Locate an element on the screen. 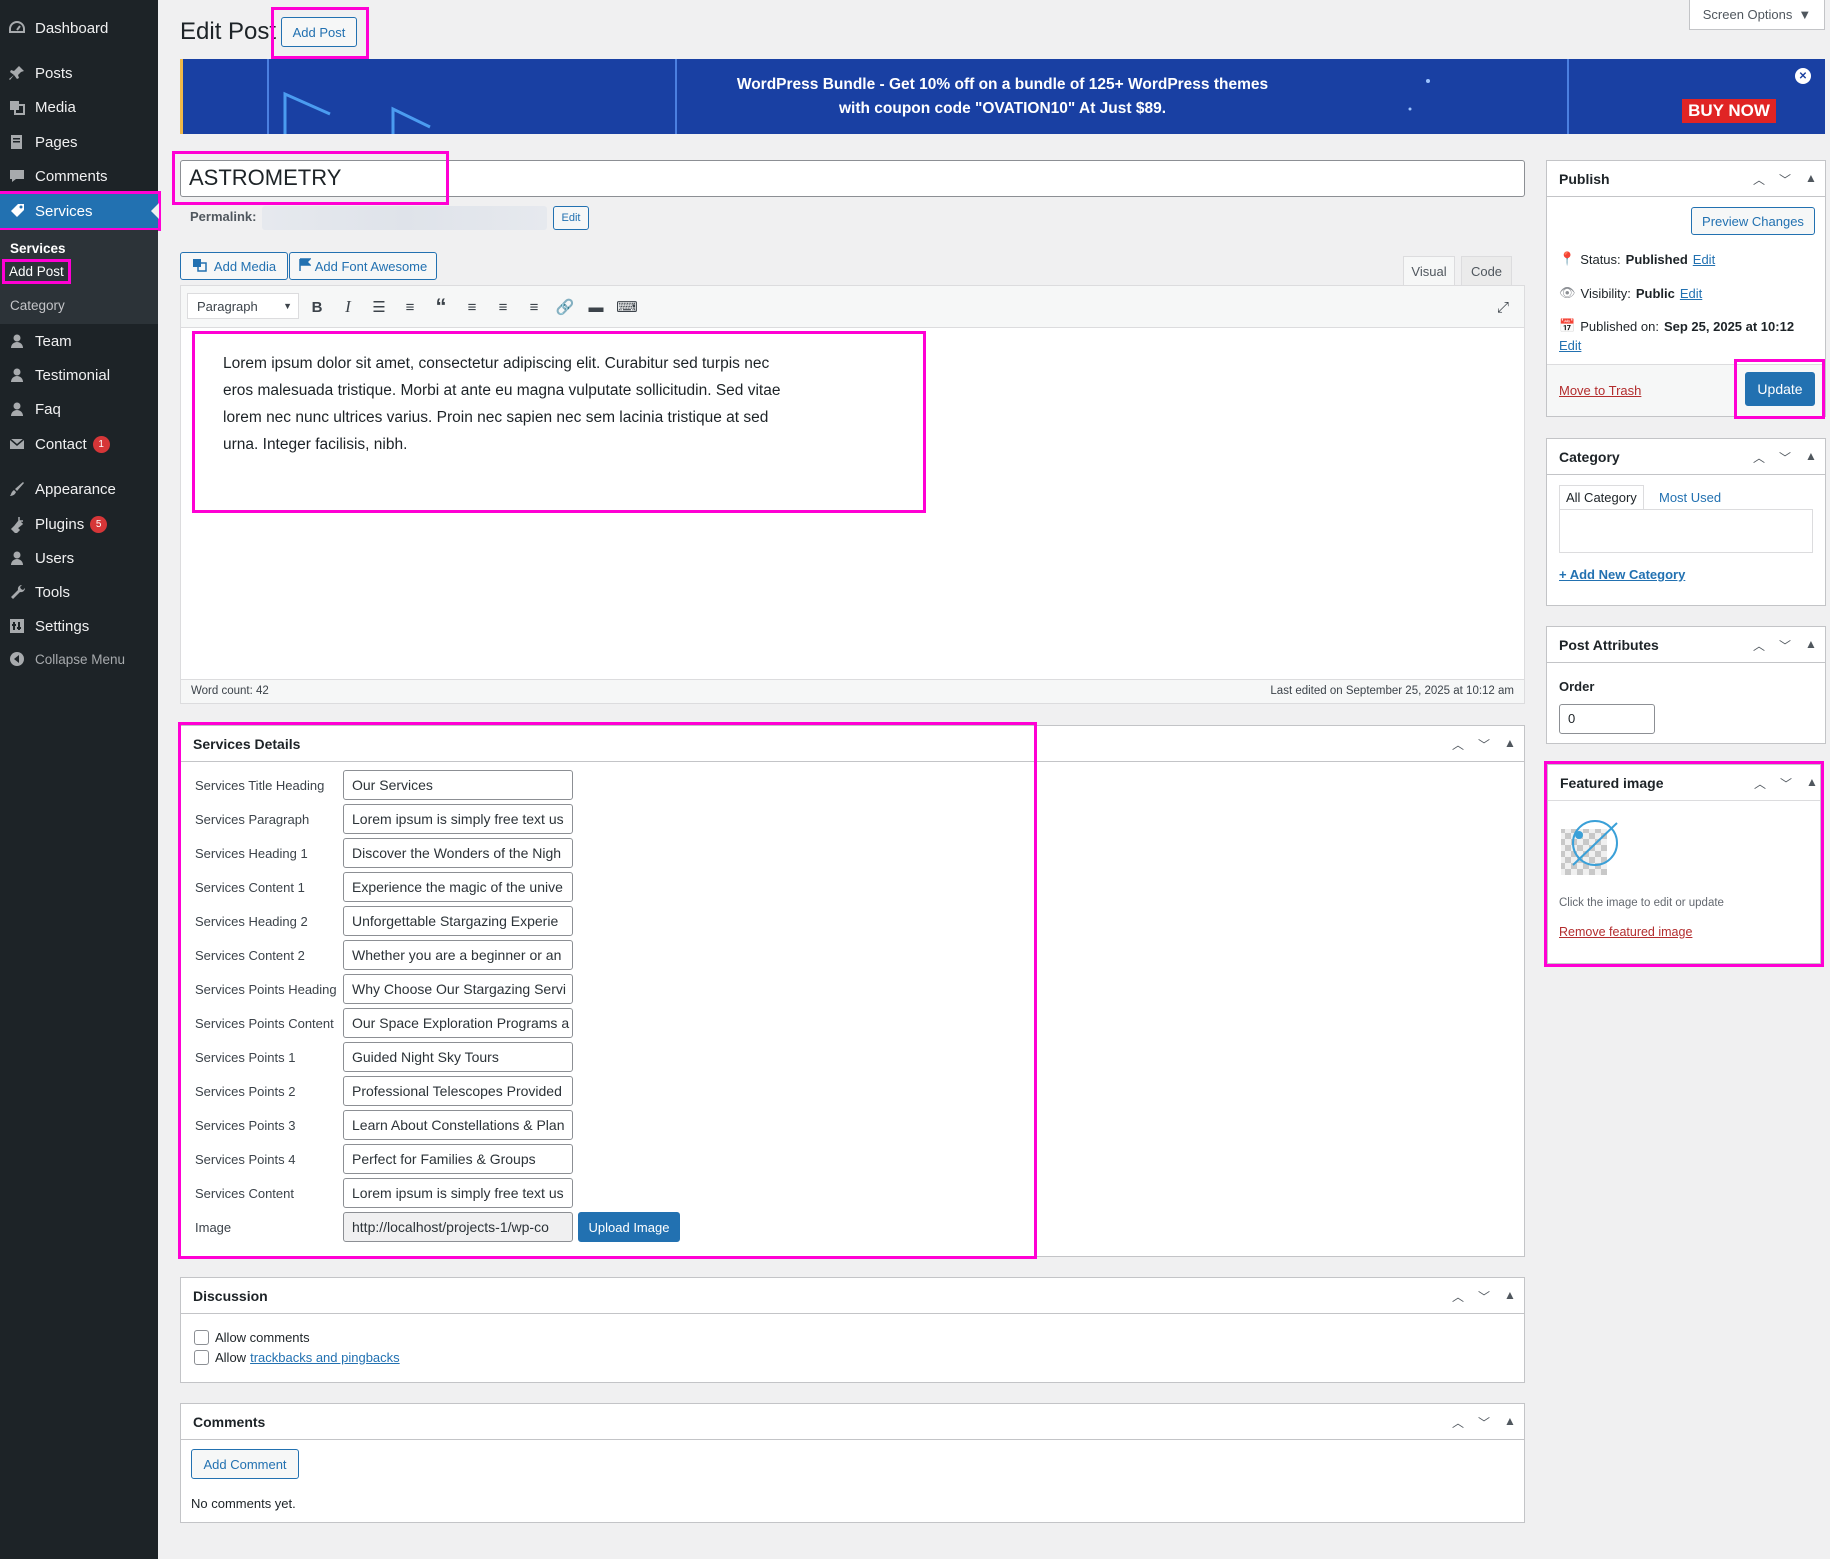 The image size is (1830, 1559). submenu-add-post: Add Post is located at coordinates (36, 271).